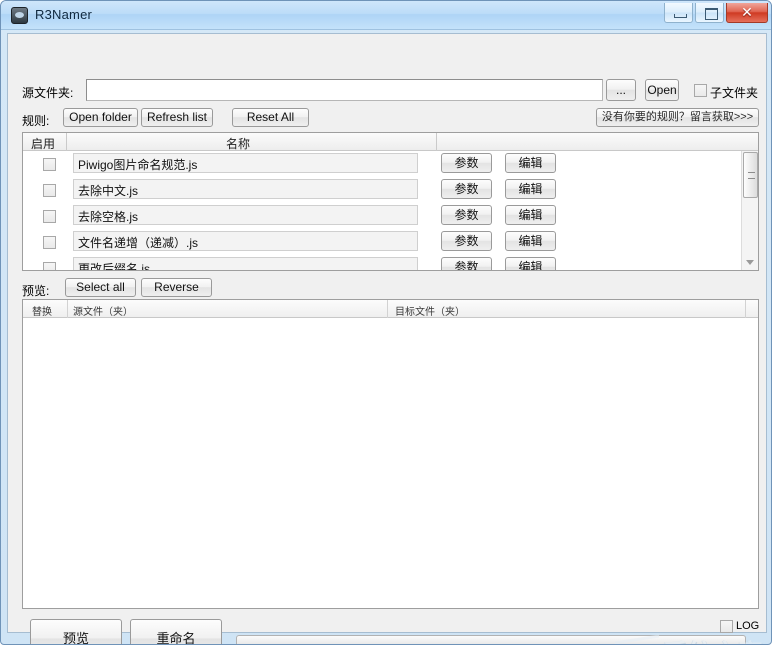  What do you see at coordinates (677, 117) in the screenshot?
I see `request-rule-button: 没有你要的规则？留言获取>>>` at bounding box center [677, 117].